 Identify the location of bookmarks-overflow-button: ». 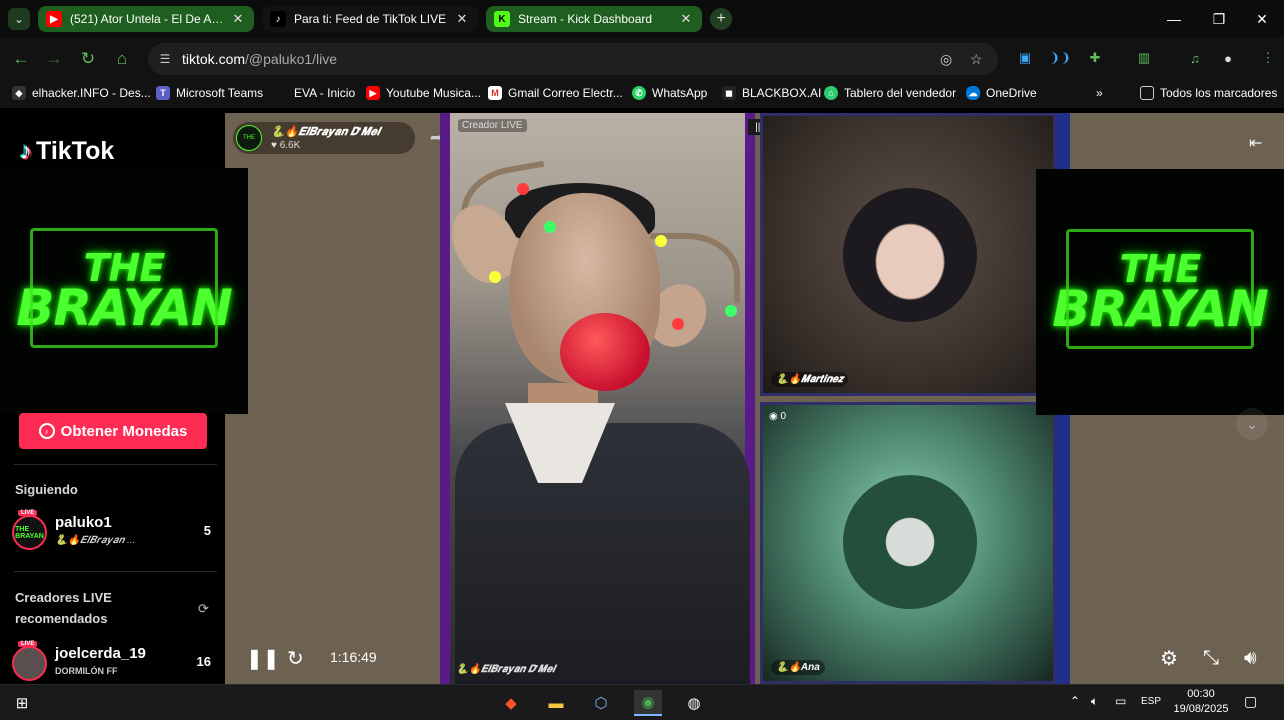
(1099, 93).